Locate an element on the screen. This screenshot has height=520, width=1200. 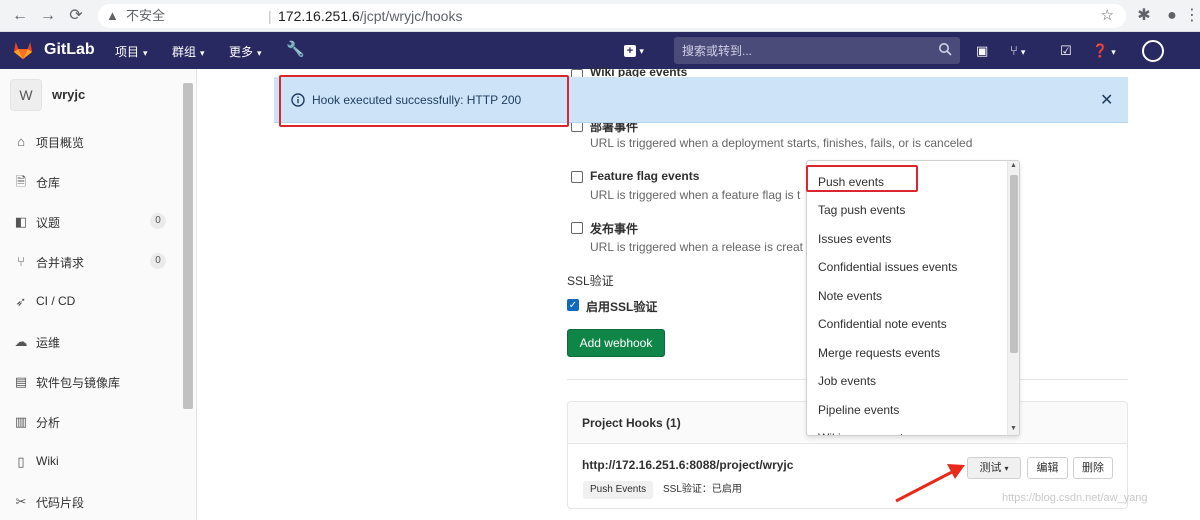
todos-icon: ☑ is located at coordinates (1066, 51).